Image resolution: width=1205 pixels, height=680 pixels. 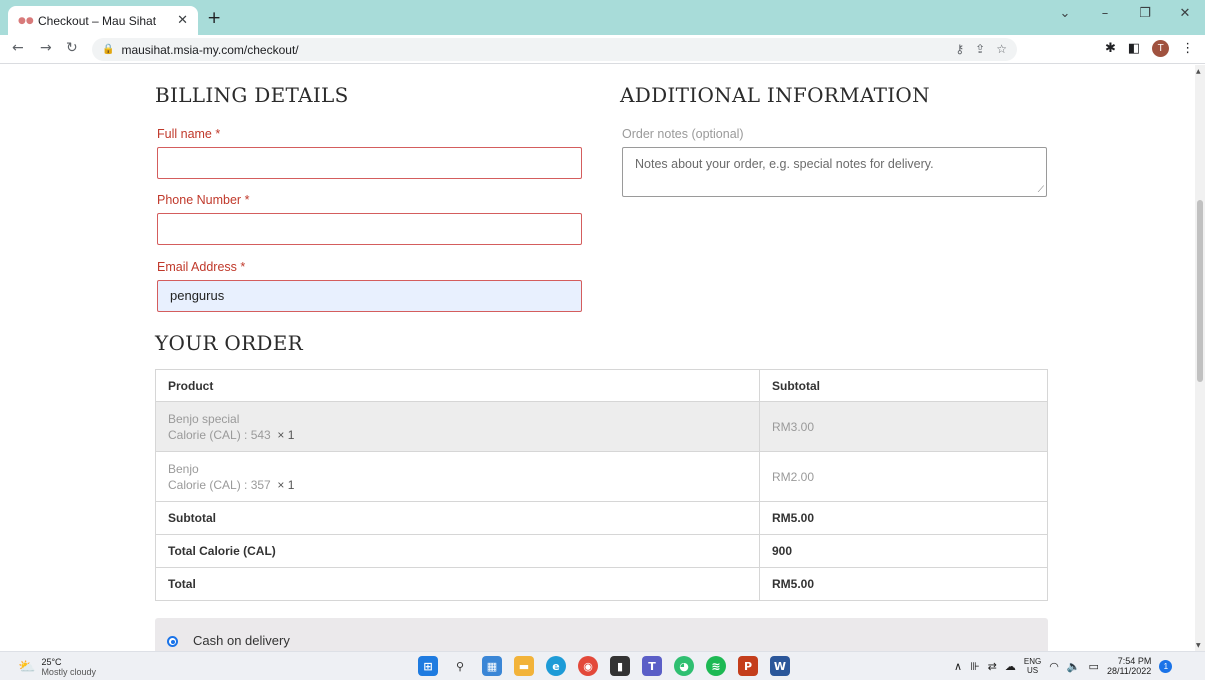 What do you see at coordinates (1074, 666) in the screenshot?
I see `volume-icon: 🔈` at bounding box center [1074, 666].